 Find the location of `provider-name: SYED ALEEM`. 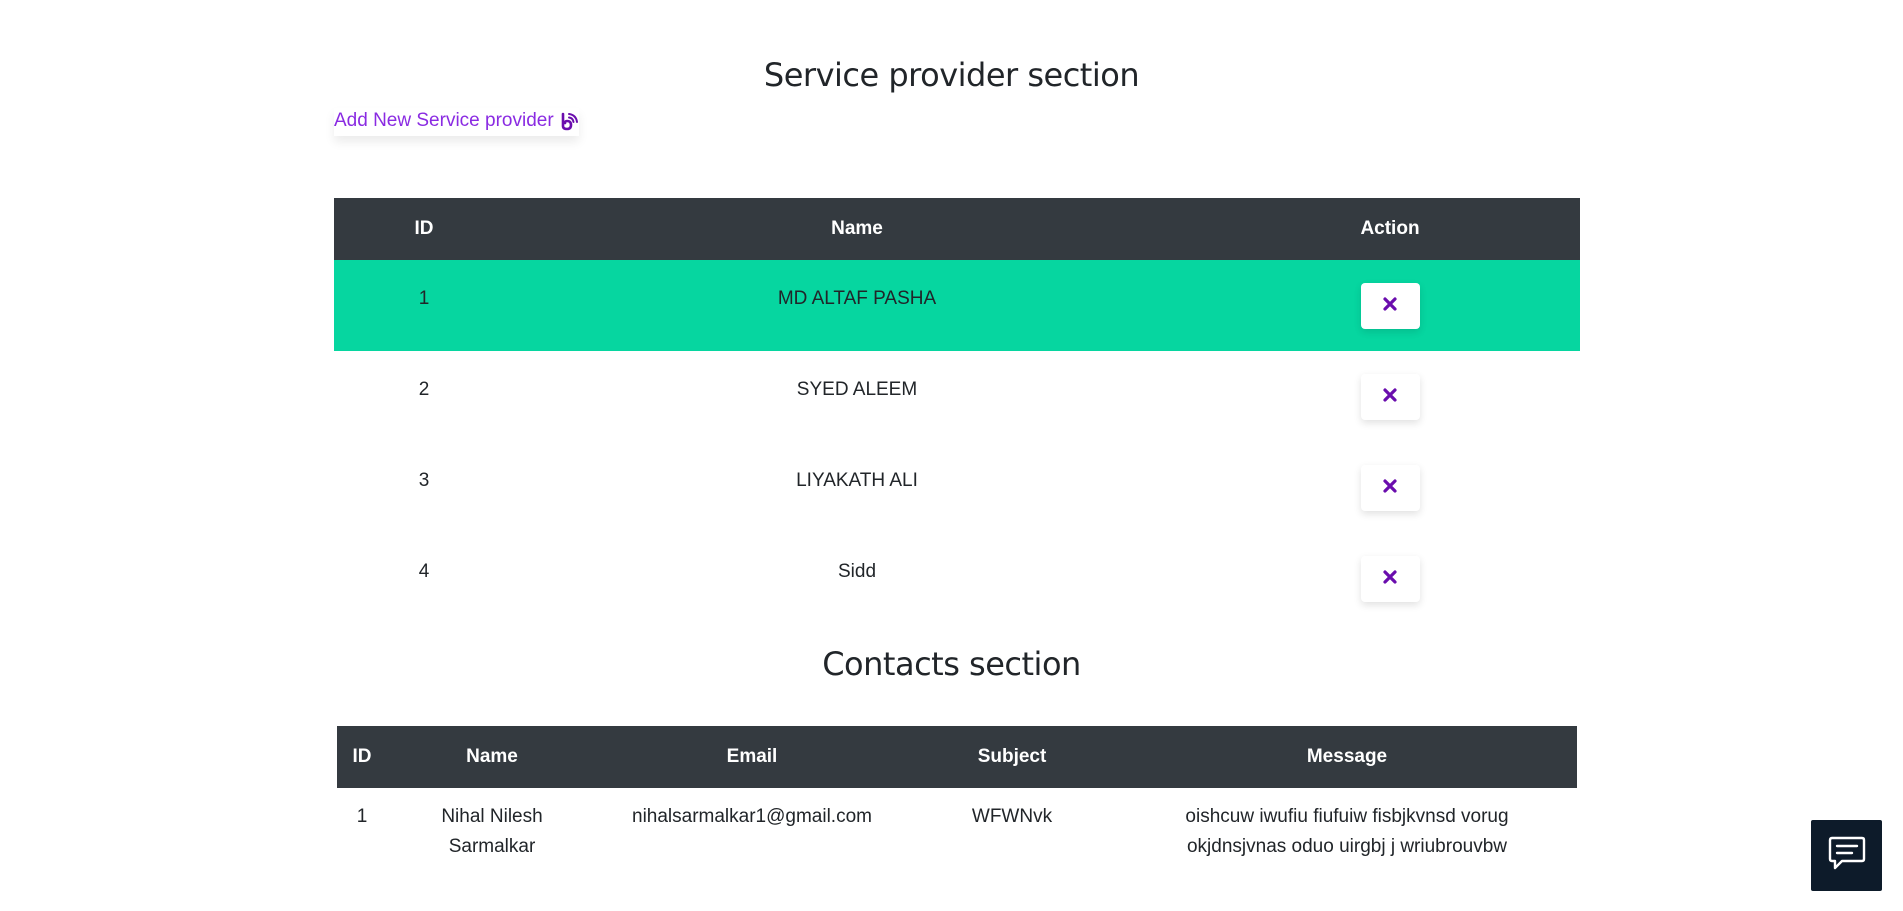

provider-name: SYED ALEEM is located at coordinates (857, 389).